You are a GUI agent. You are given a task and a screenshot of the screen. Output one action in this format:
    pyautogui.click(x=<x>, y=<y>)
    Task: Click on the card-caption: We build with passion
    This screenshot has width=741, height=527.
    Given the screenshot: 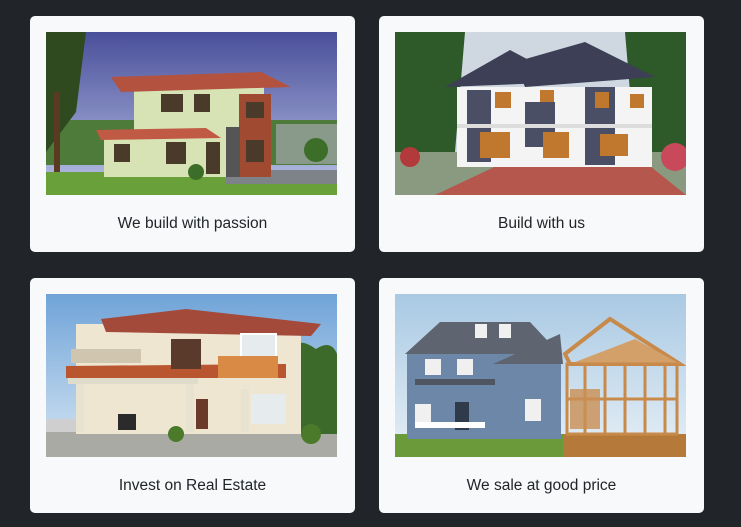 What is the action you would take?
    pyautogui.click(x=192, y=223)
    